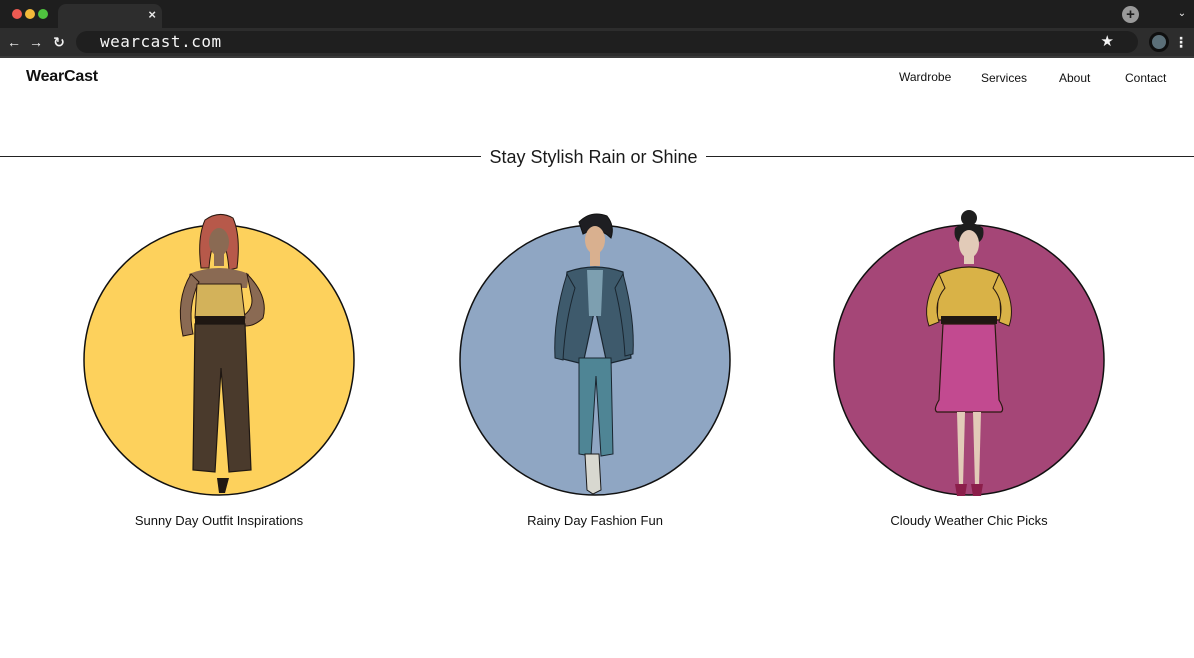 The height and width of the screenshot is (658, 1194). What do you see at coordinates (14, 42) in the screenshot?
I see `back-arrow-icon: ←` at bounding box center [14, 42].